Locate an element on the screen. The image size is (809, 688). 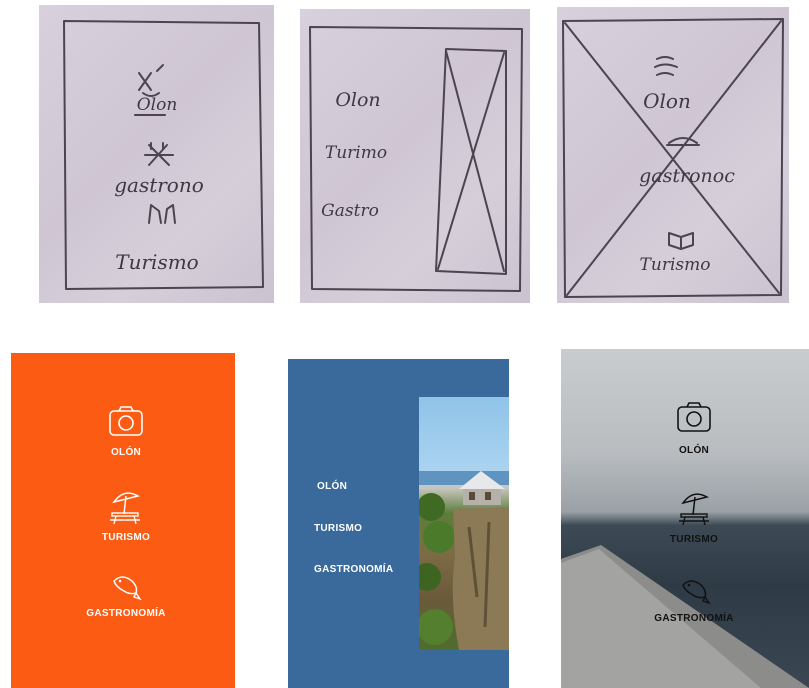
sketch-full-background-icon-menu: Olon gastronoc Turismo is located at coordinates (673, 155).